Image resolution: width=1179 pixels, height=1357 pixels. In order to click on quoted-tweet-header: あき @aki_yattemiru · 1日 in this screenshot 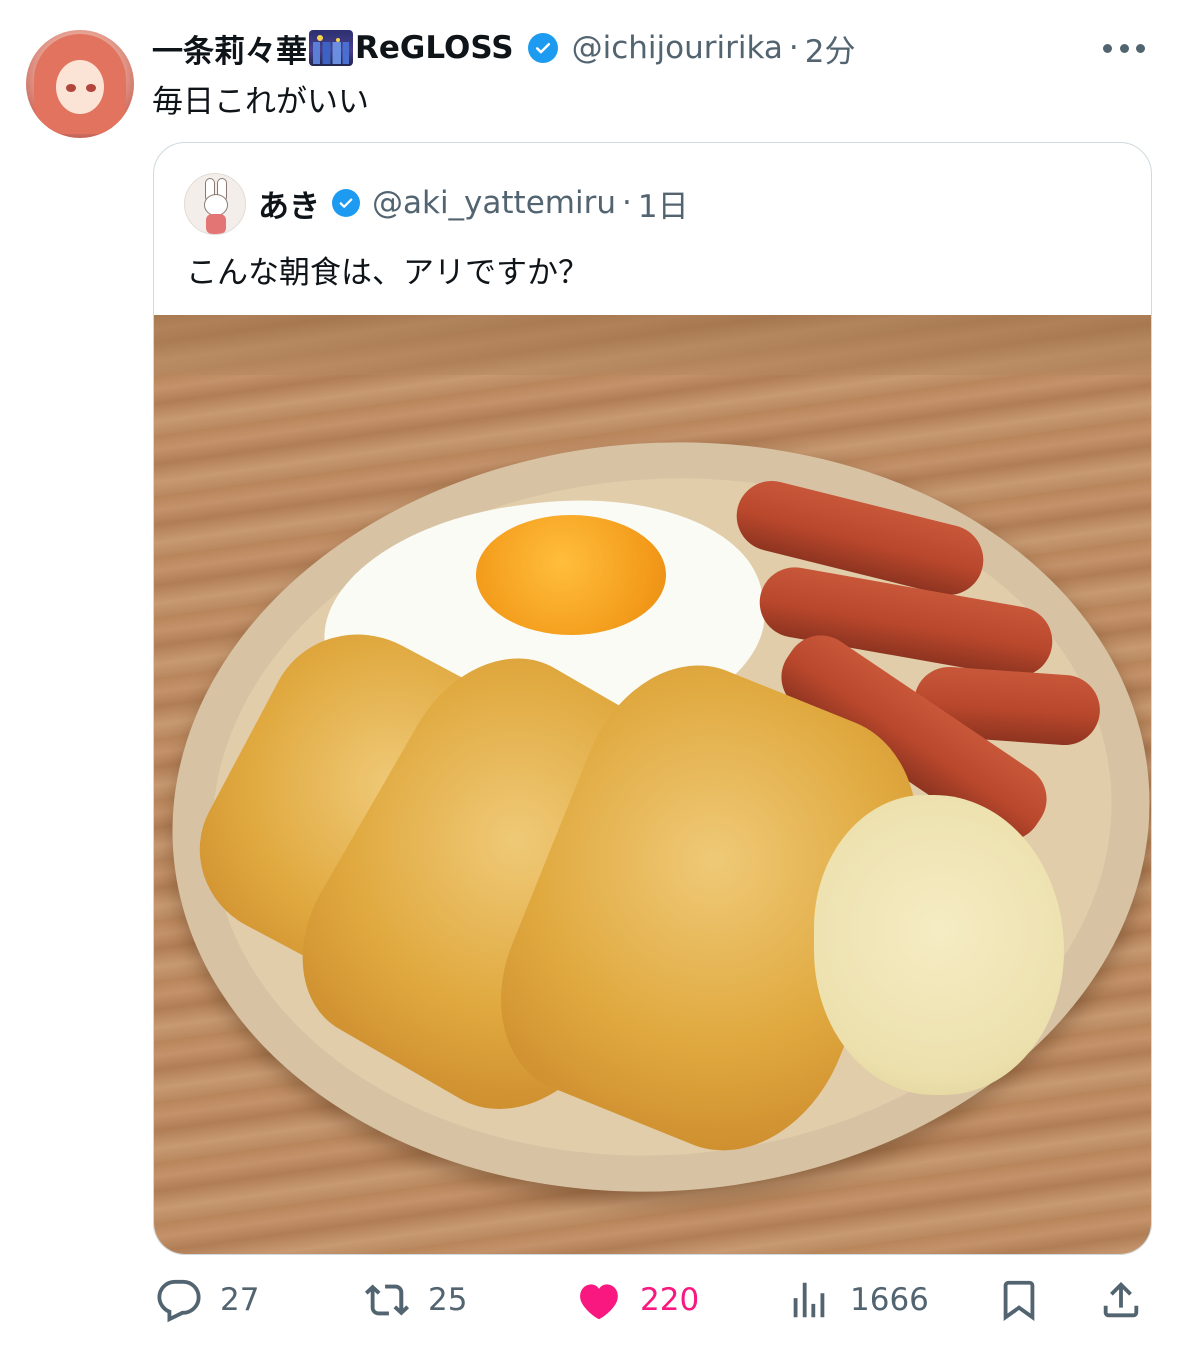, I will do `click(473, 203)`.